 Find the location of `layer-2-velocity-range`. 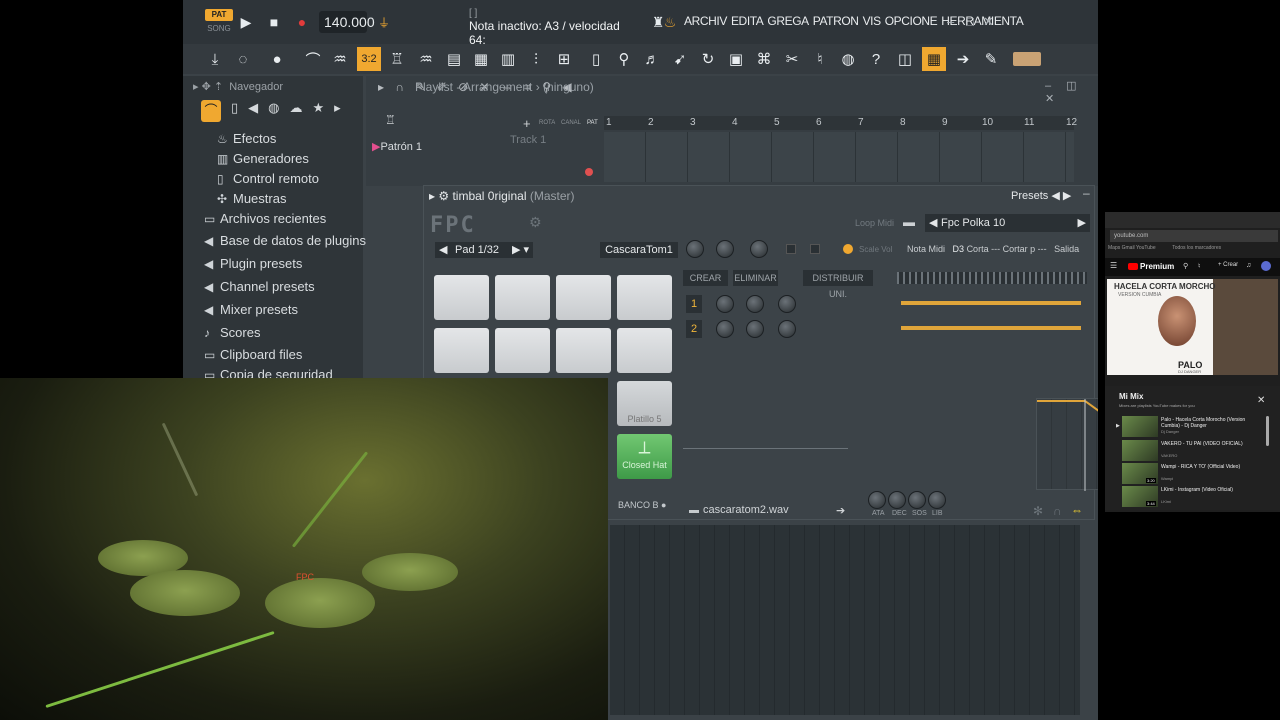

layer-2-velocity-range is located at coordinates (991, 328).